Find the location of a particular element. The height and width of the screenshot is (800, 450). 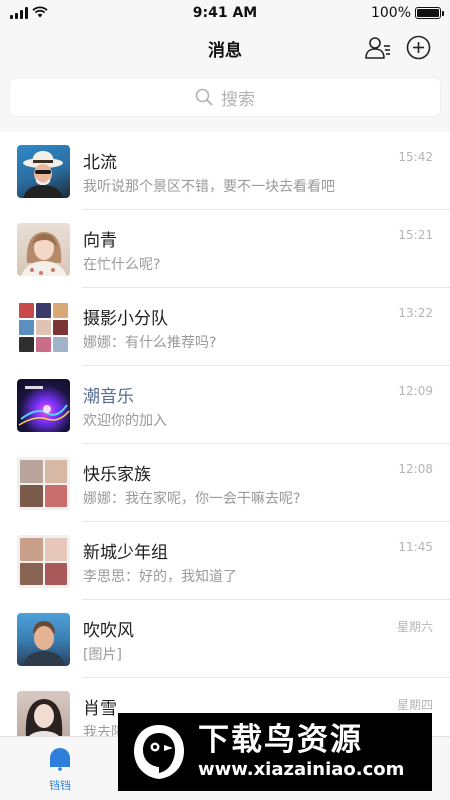

search-area: 搜索 is located at coordinates (225, 101).